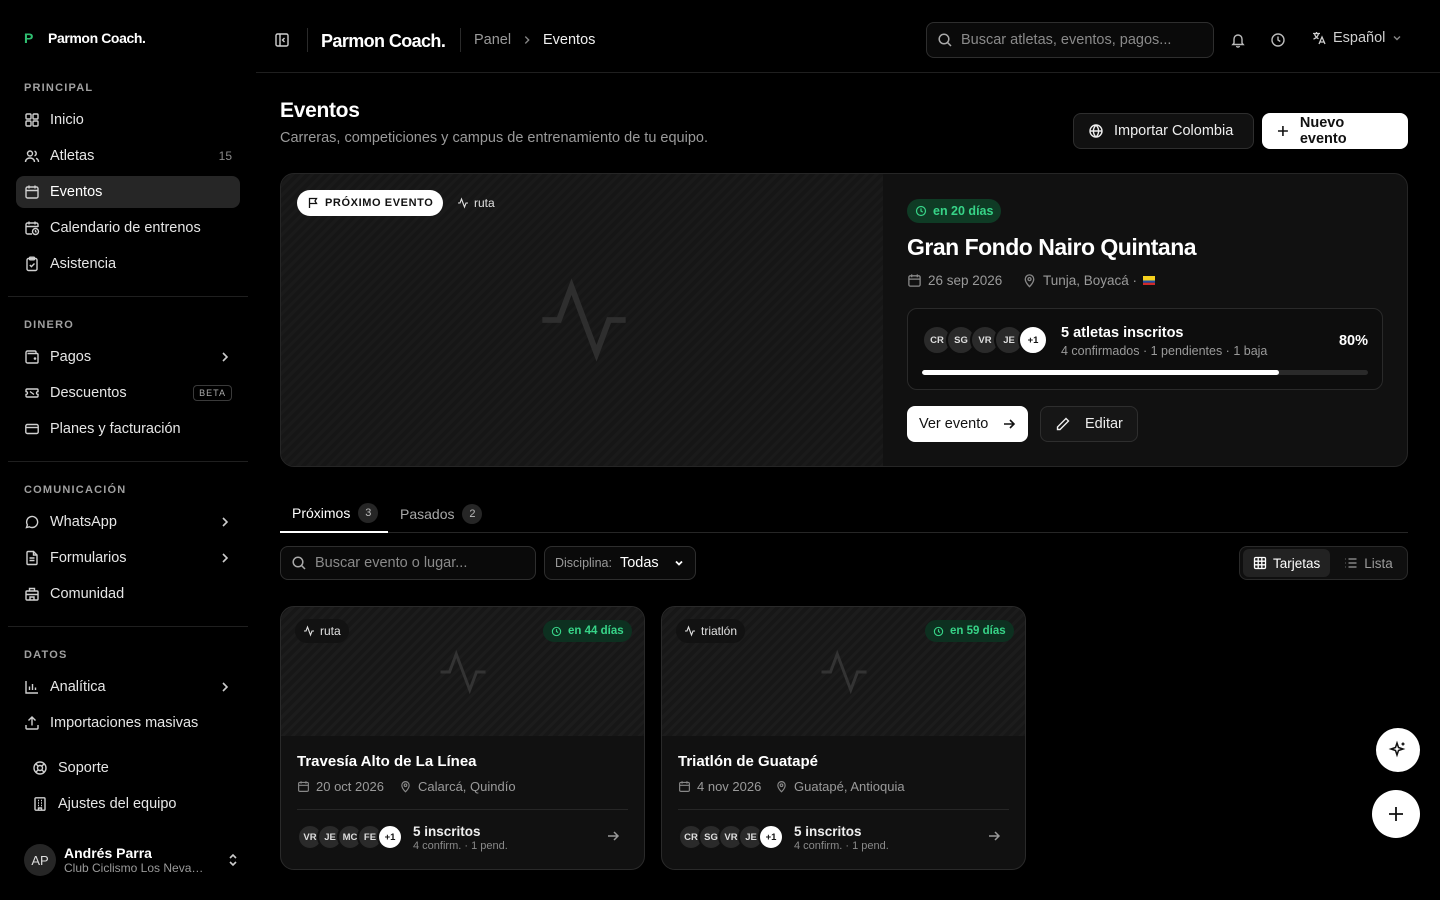  I want to click on event-date: 20 oct 2026, so click(340, 786).